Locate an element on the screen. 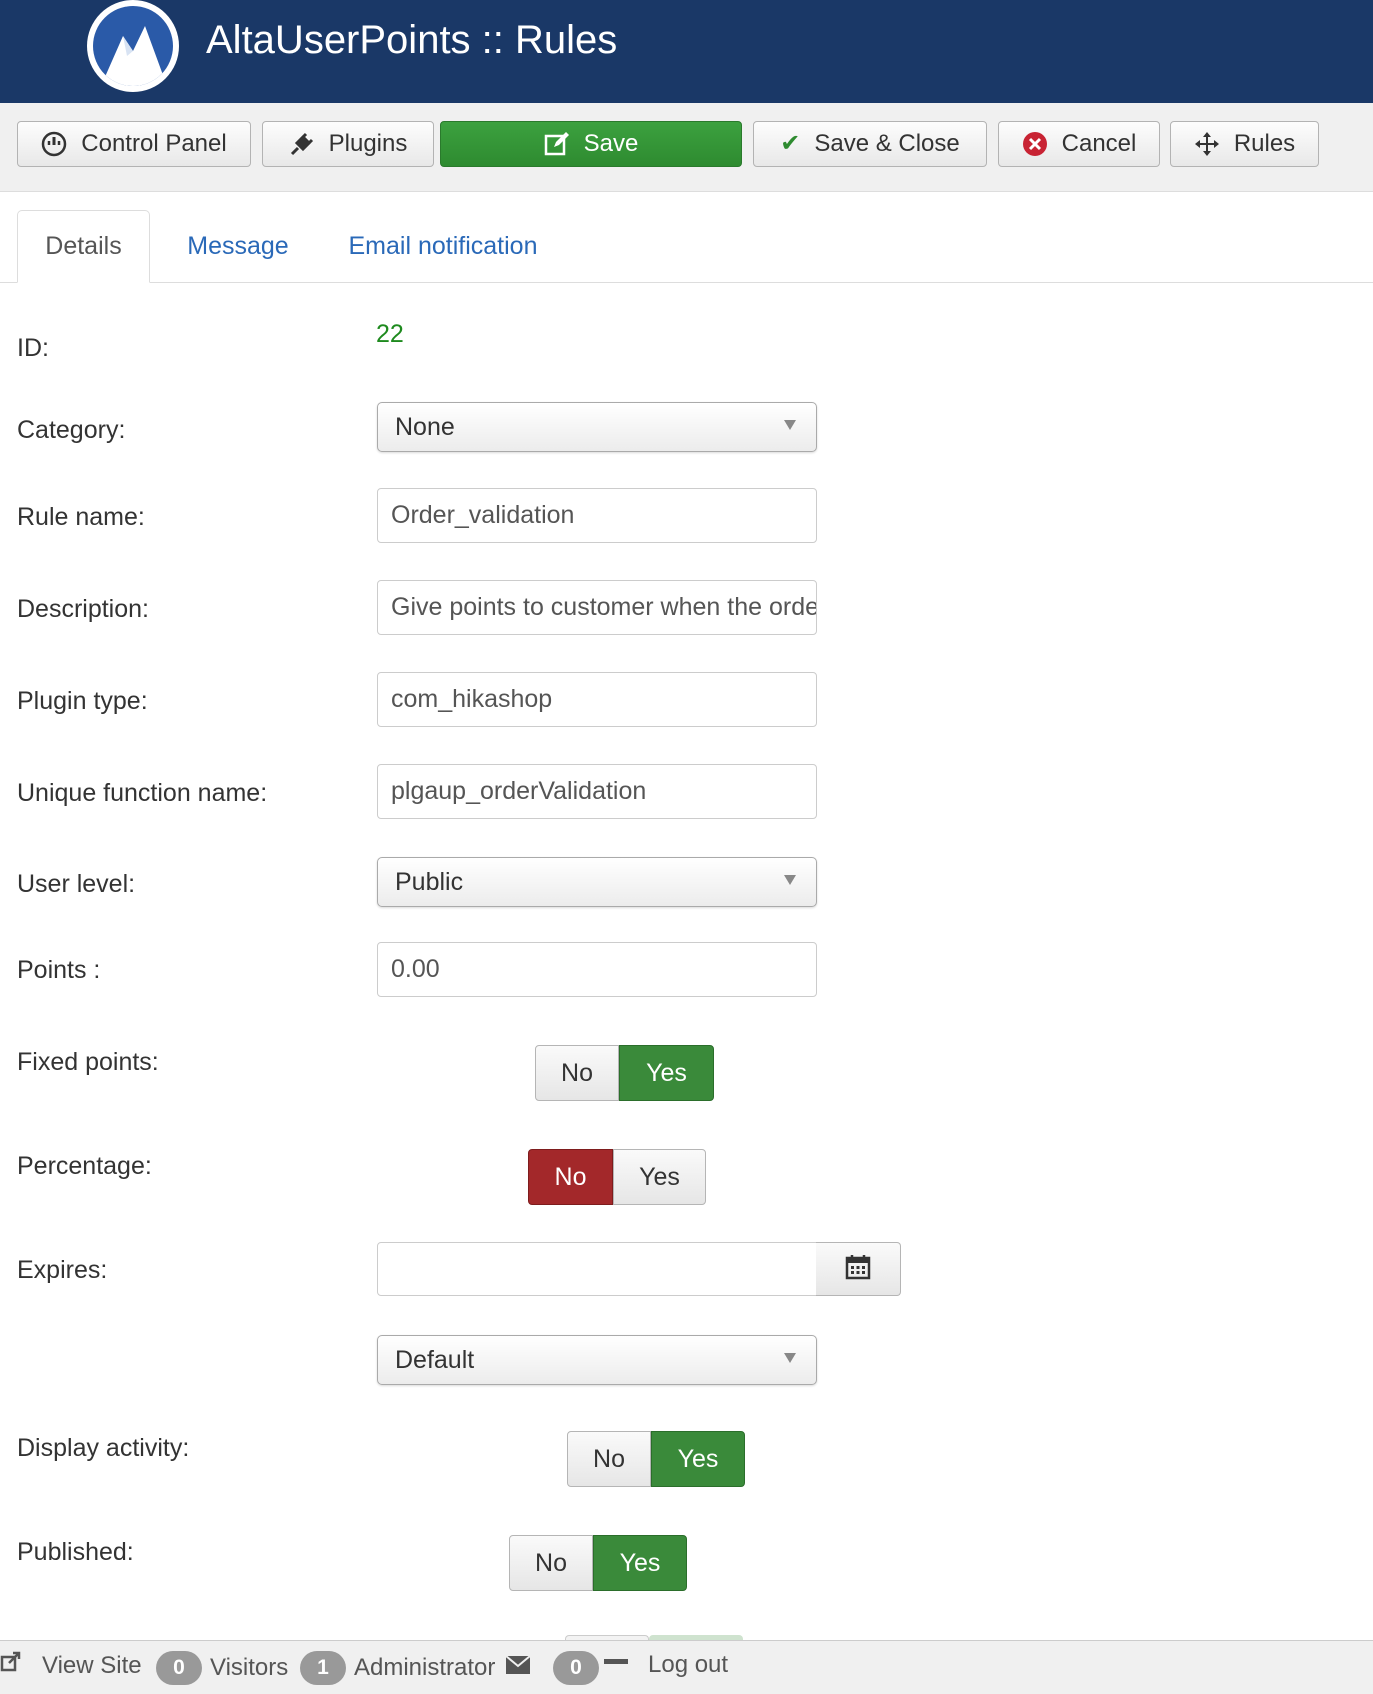  dashboard-icon is located at coordinates (54, 144).